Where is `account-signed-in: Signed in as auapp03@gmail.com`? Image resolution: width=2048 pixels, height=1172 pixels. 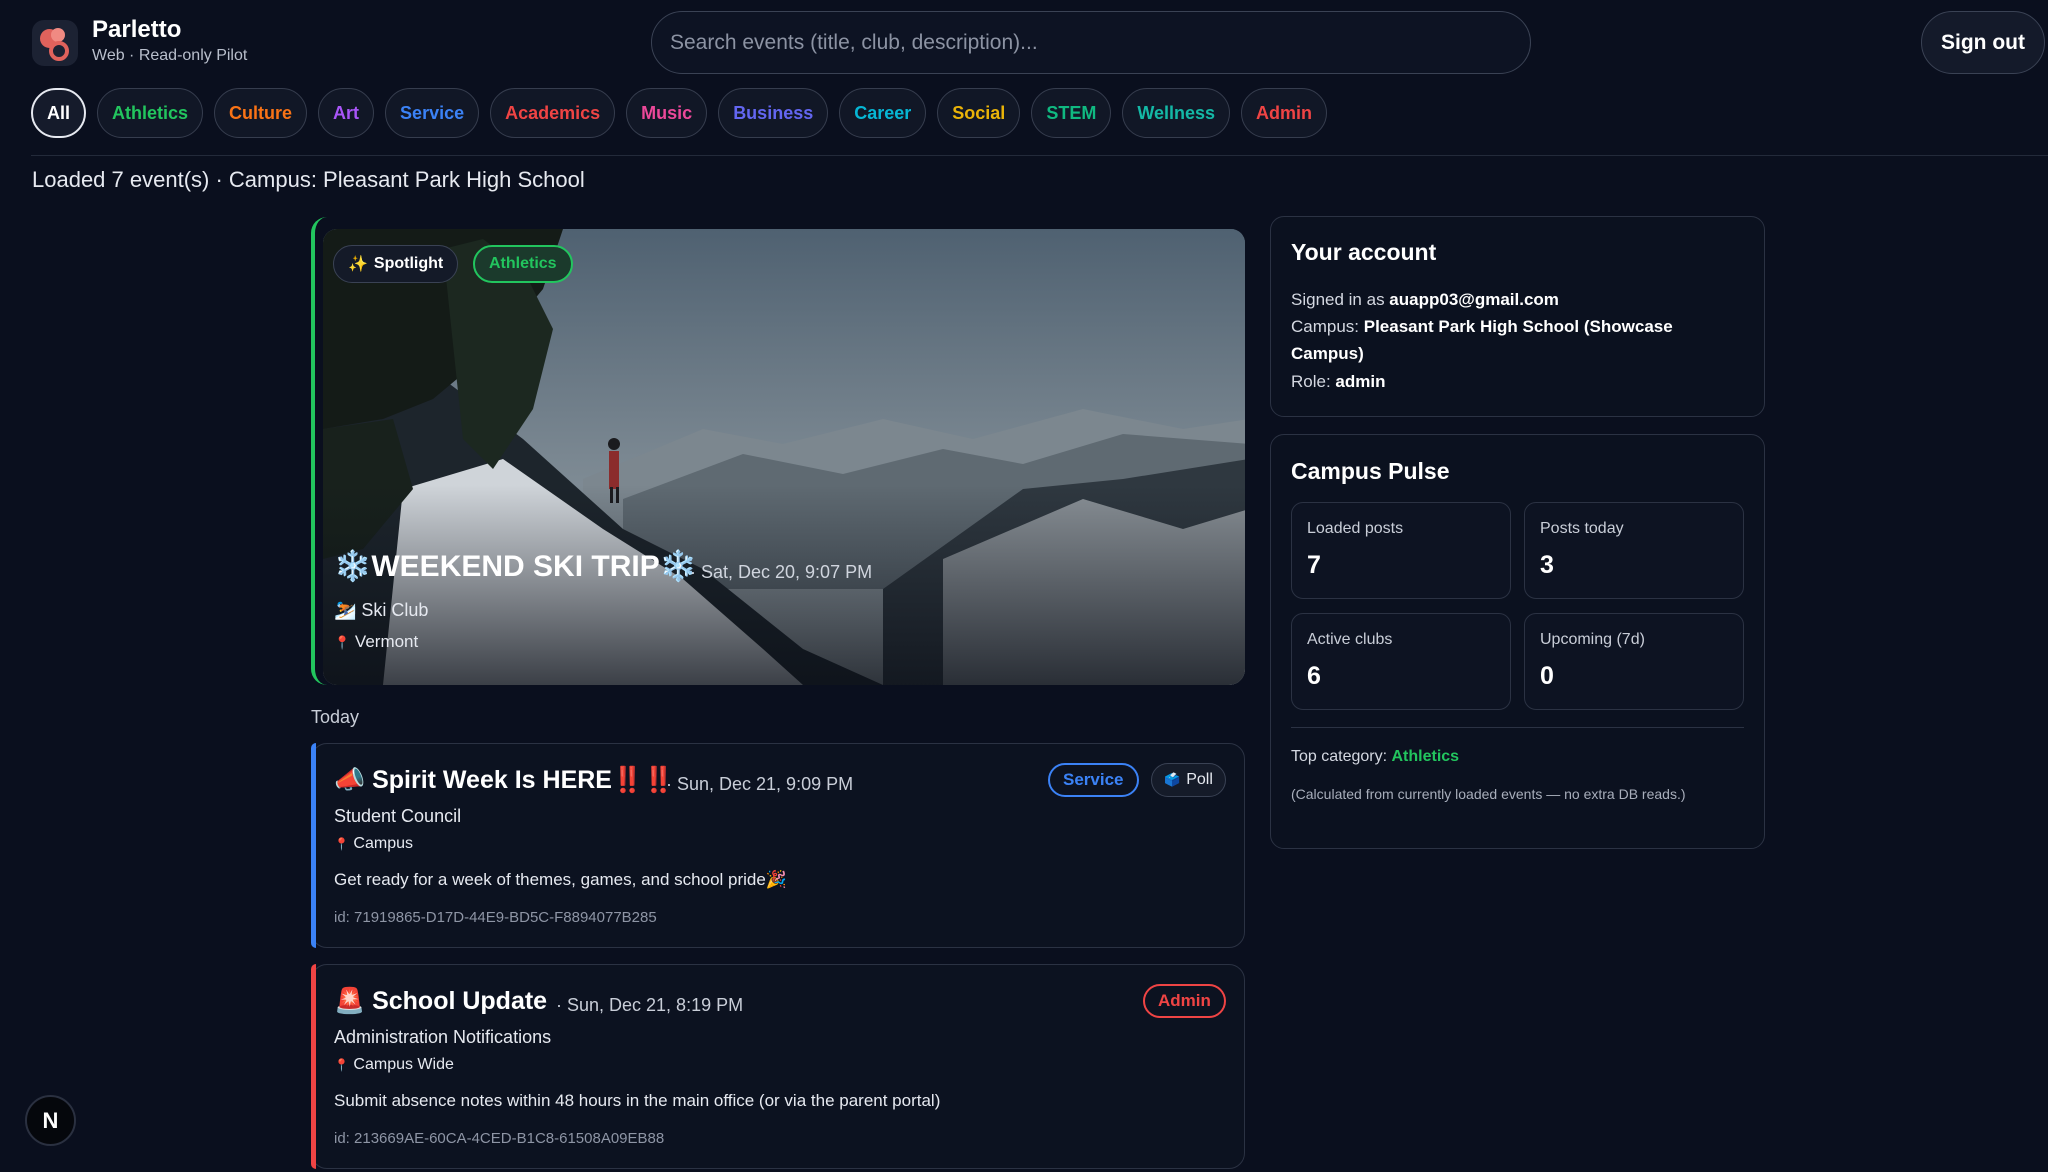
account-signed-in: Signed in as auapp03@gmail.com is located at coordinates (1511, 299).